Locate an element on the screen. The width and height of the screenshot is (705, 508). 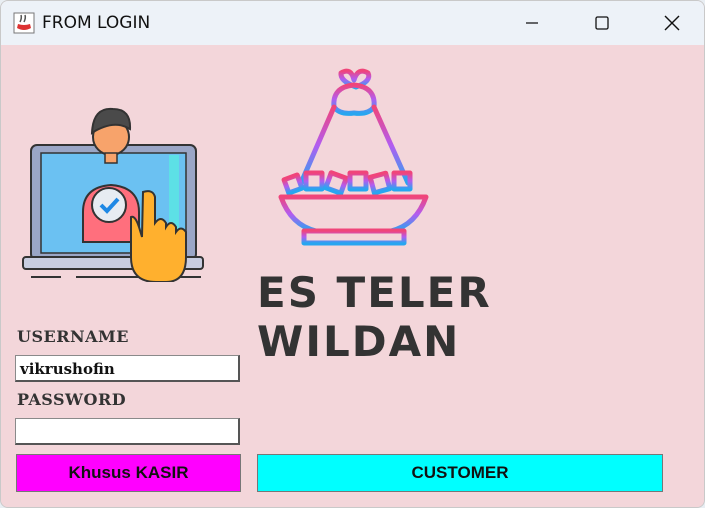
window-title: FROM LOGIN is located at coordinates (96, 23).